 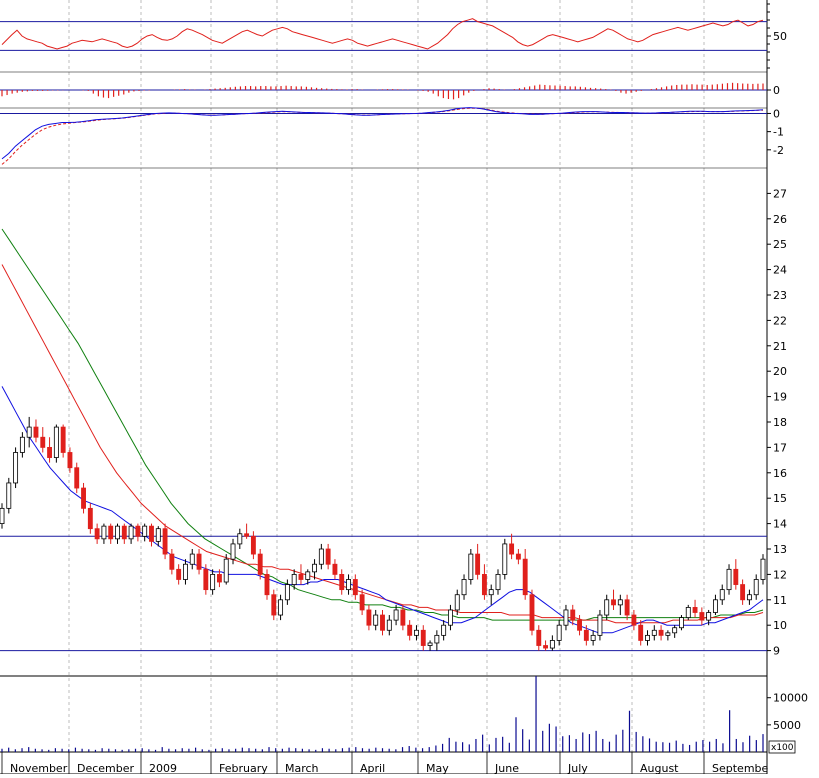 I want to click on price-tick-label: 17, so click(x=780, y=447).